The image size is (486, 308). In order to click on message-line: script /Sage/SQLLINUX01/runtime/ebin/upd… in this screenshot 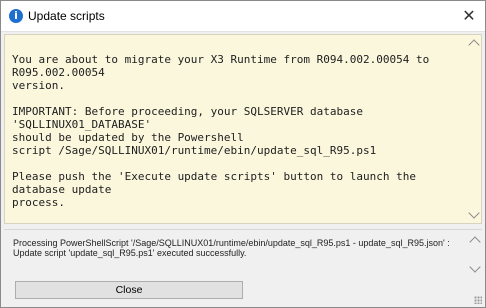, I will do `click(194, 150)`.